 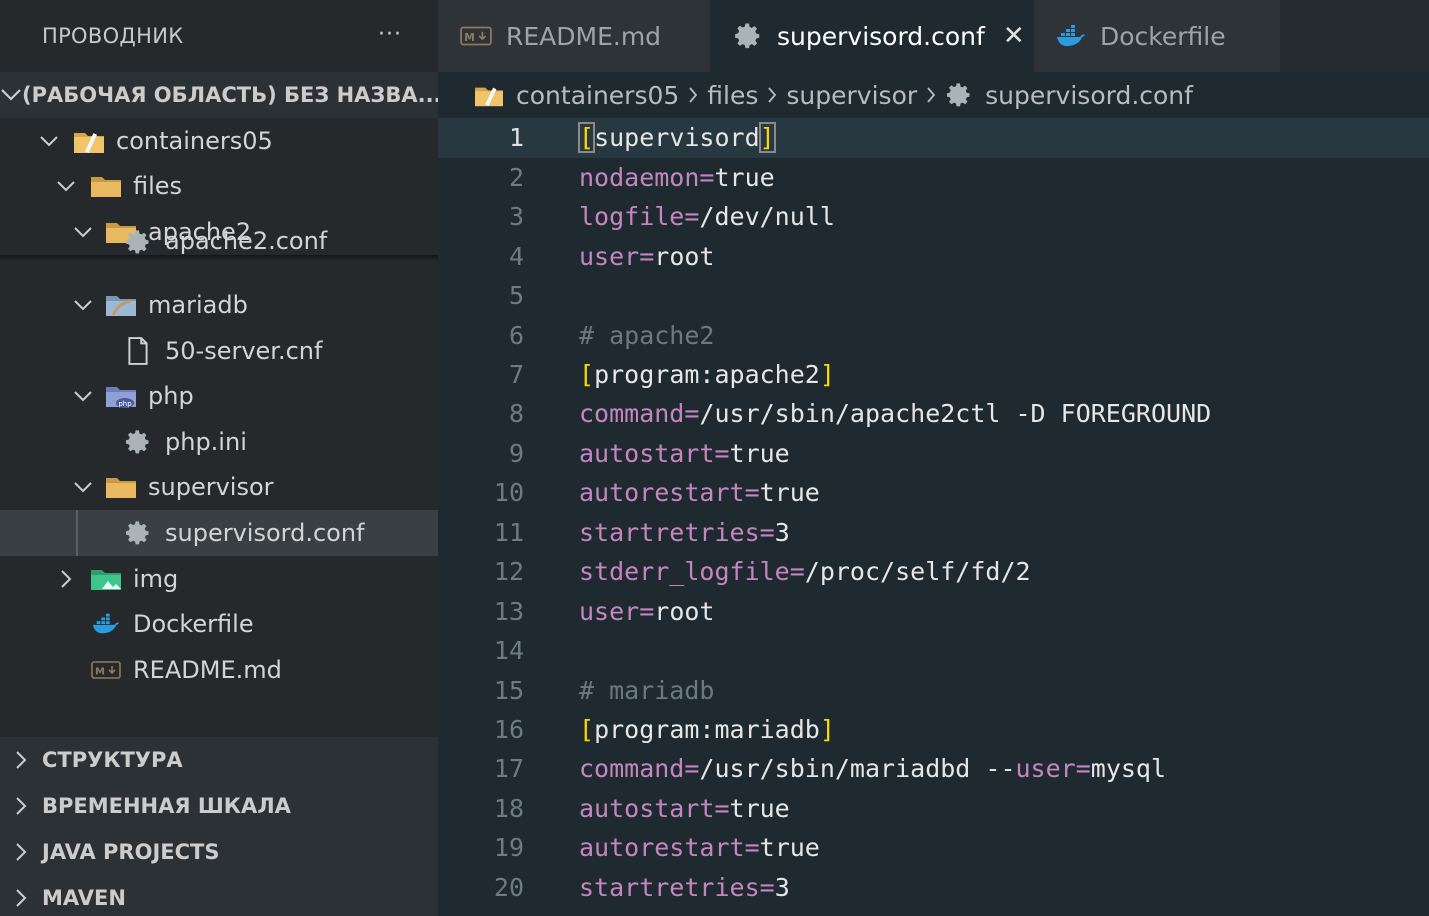 What do you see at coordinates (933, 217) in the screenshot?
I see `code-line: 3 logfile=/dev/null` at bounding box center [933, 217].